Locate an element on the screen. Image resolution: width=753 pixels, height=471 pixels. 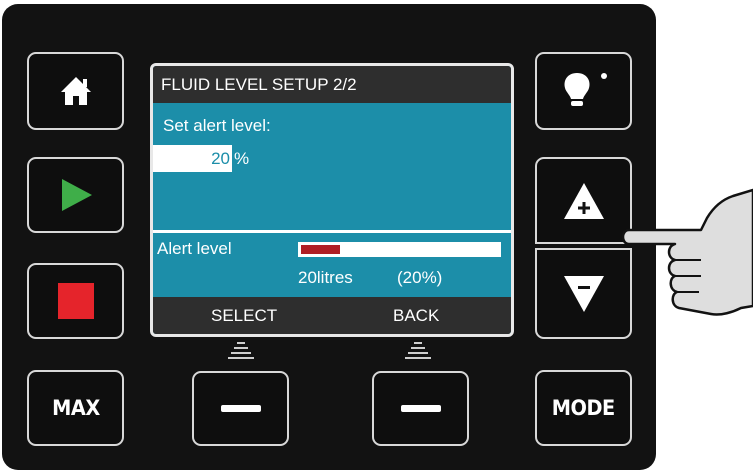
stop-button is located at coordinates (75, 301).